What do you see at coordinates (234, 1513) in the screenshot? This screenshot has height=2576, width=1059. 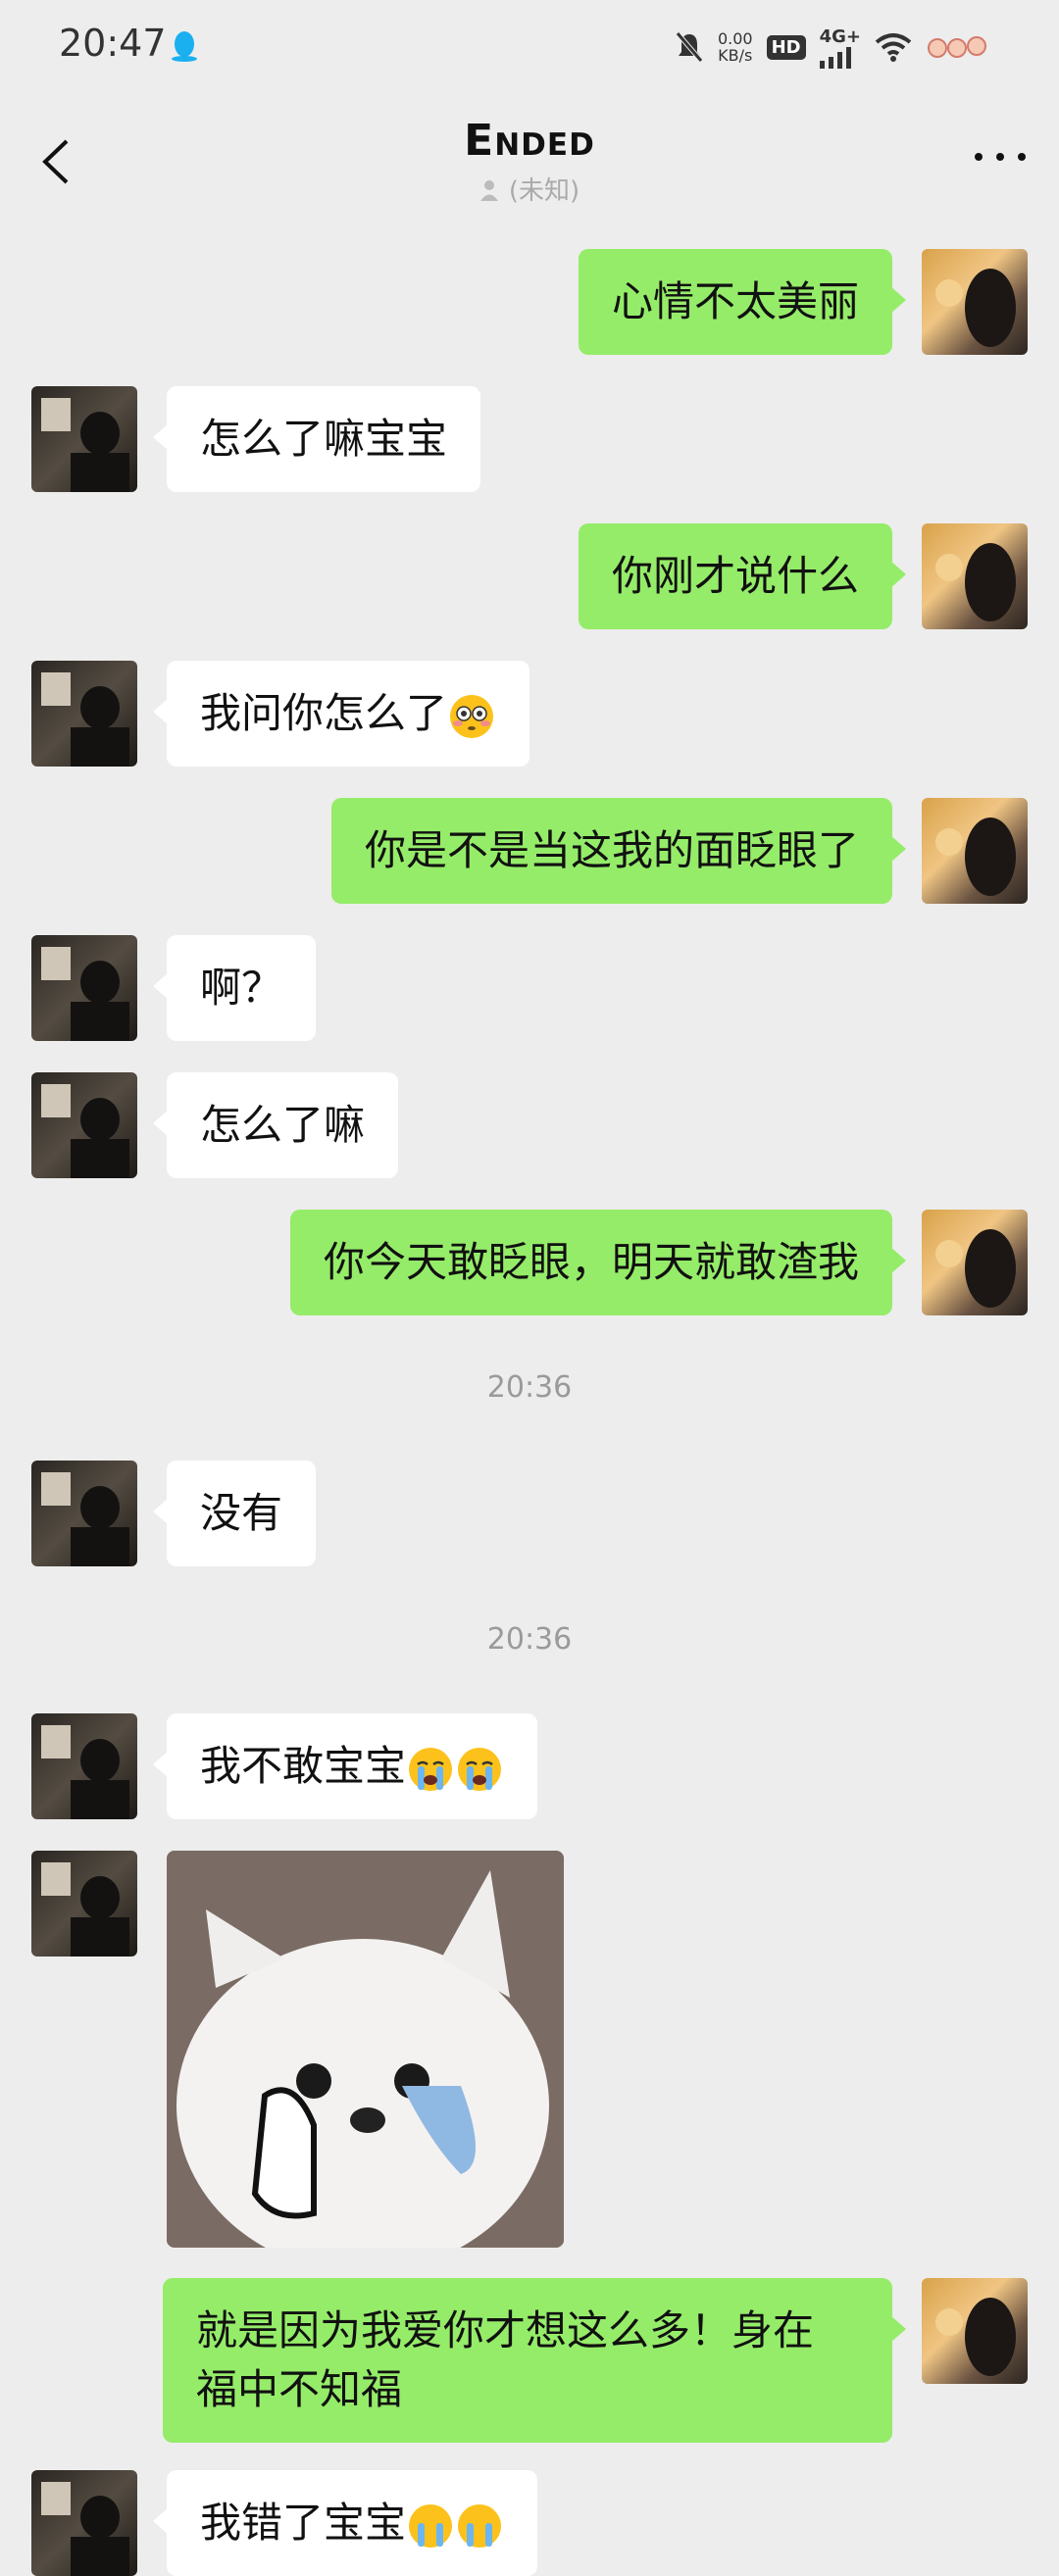 I see `received-message-bubble: 没有` at bounding box center [234, 1513].